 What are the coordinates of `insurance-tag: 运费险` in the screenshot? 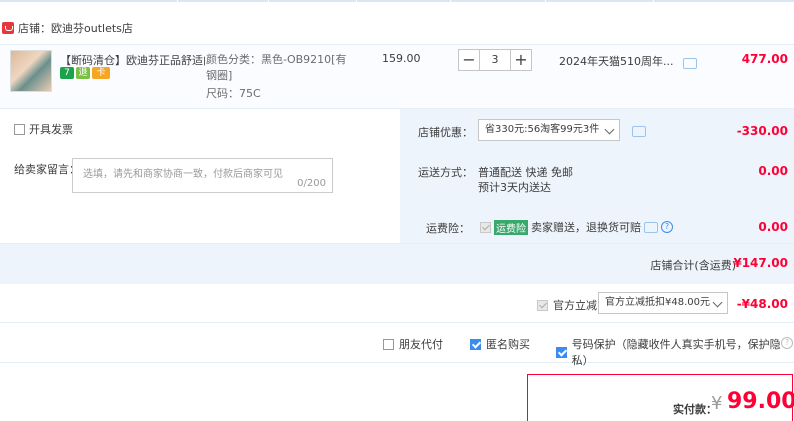 It's located at (511, 227).